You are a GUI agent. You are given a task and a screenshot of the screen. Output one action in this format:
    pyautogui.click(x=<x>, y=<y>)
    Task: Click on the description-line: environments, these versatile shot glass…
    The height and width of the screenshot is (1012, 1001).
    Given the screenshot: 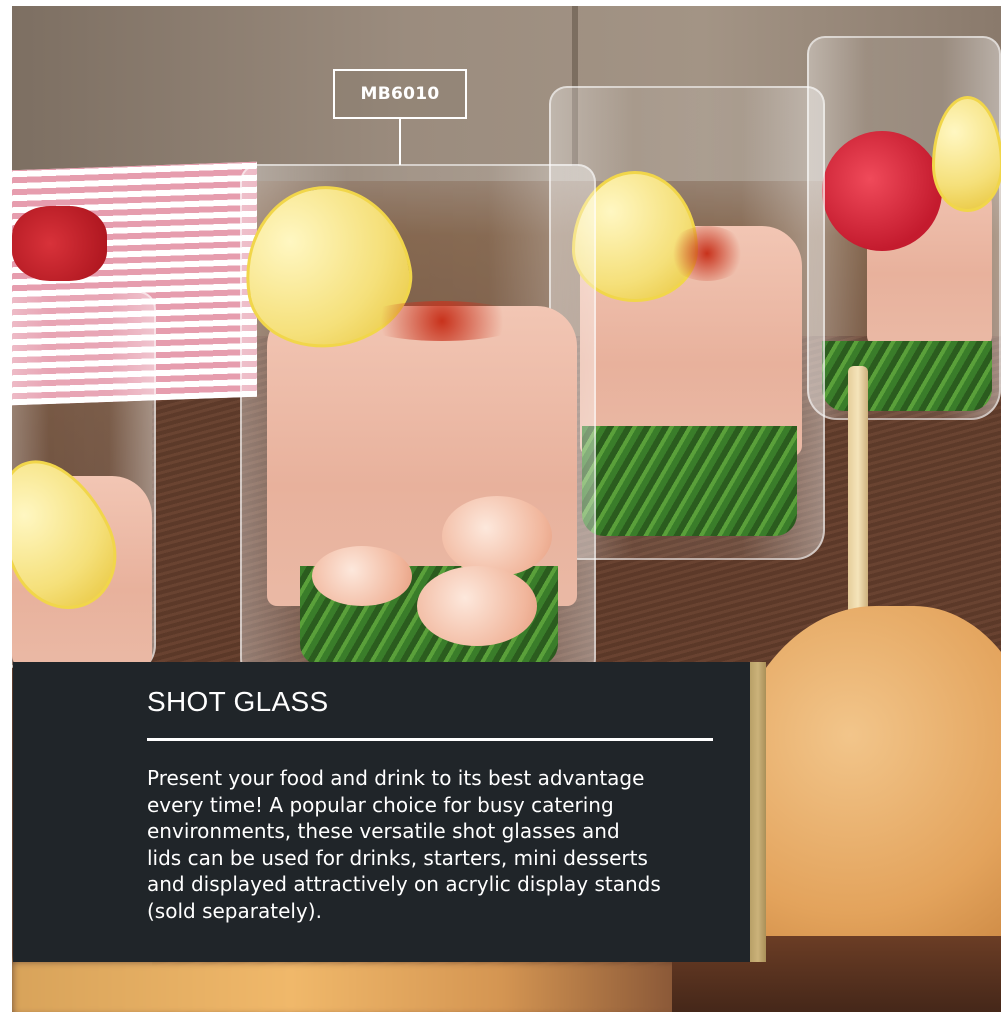 What is the action you would take?
    pyautogui.click(x=383, y=831)
    